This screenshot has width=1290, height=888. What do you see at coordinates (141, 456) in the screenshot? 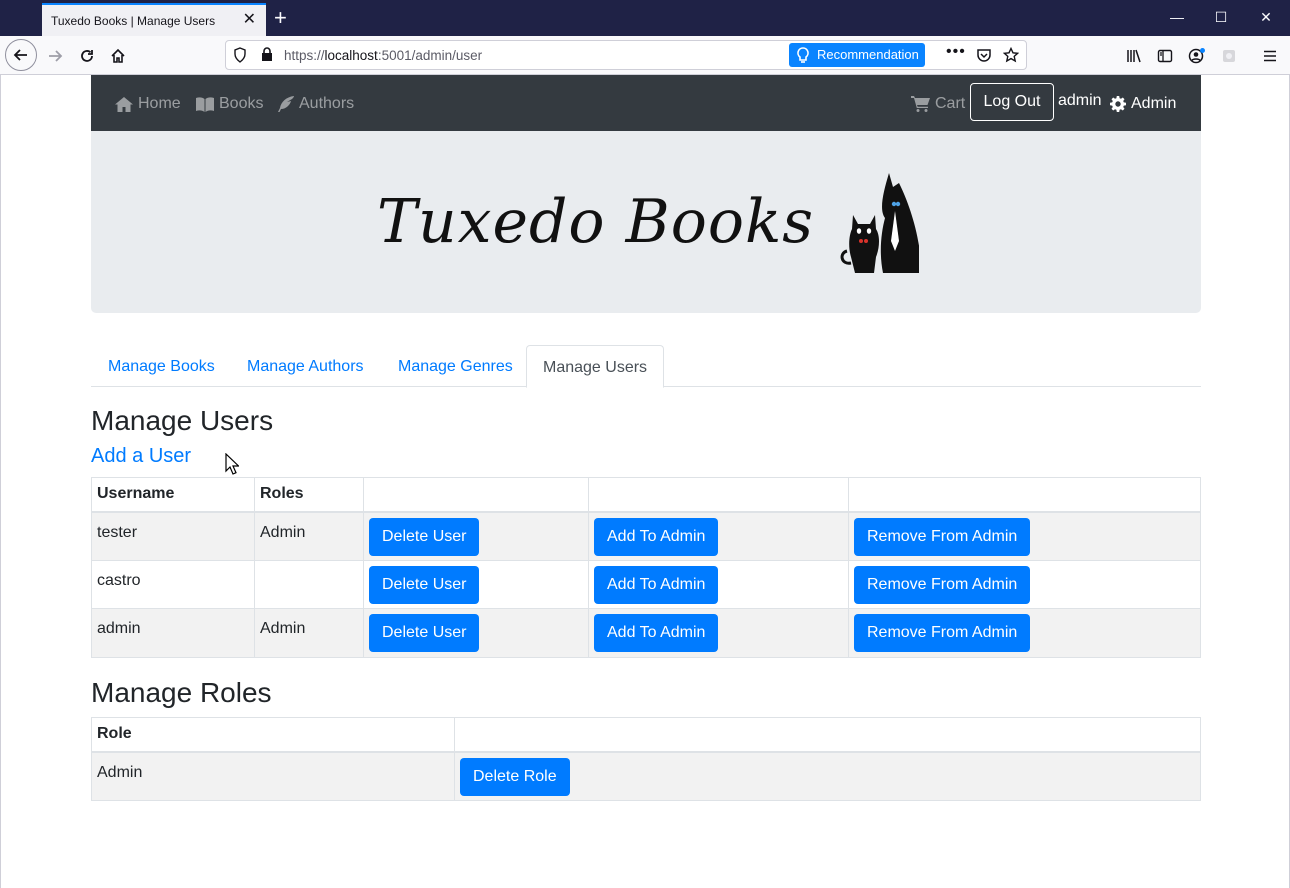
I see `add-user-link: Add a User` at bounding box center [141, 456].